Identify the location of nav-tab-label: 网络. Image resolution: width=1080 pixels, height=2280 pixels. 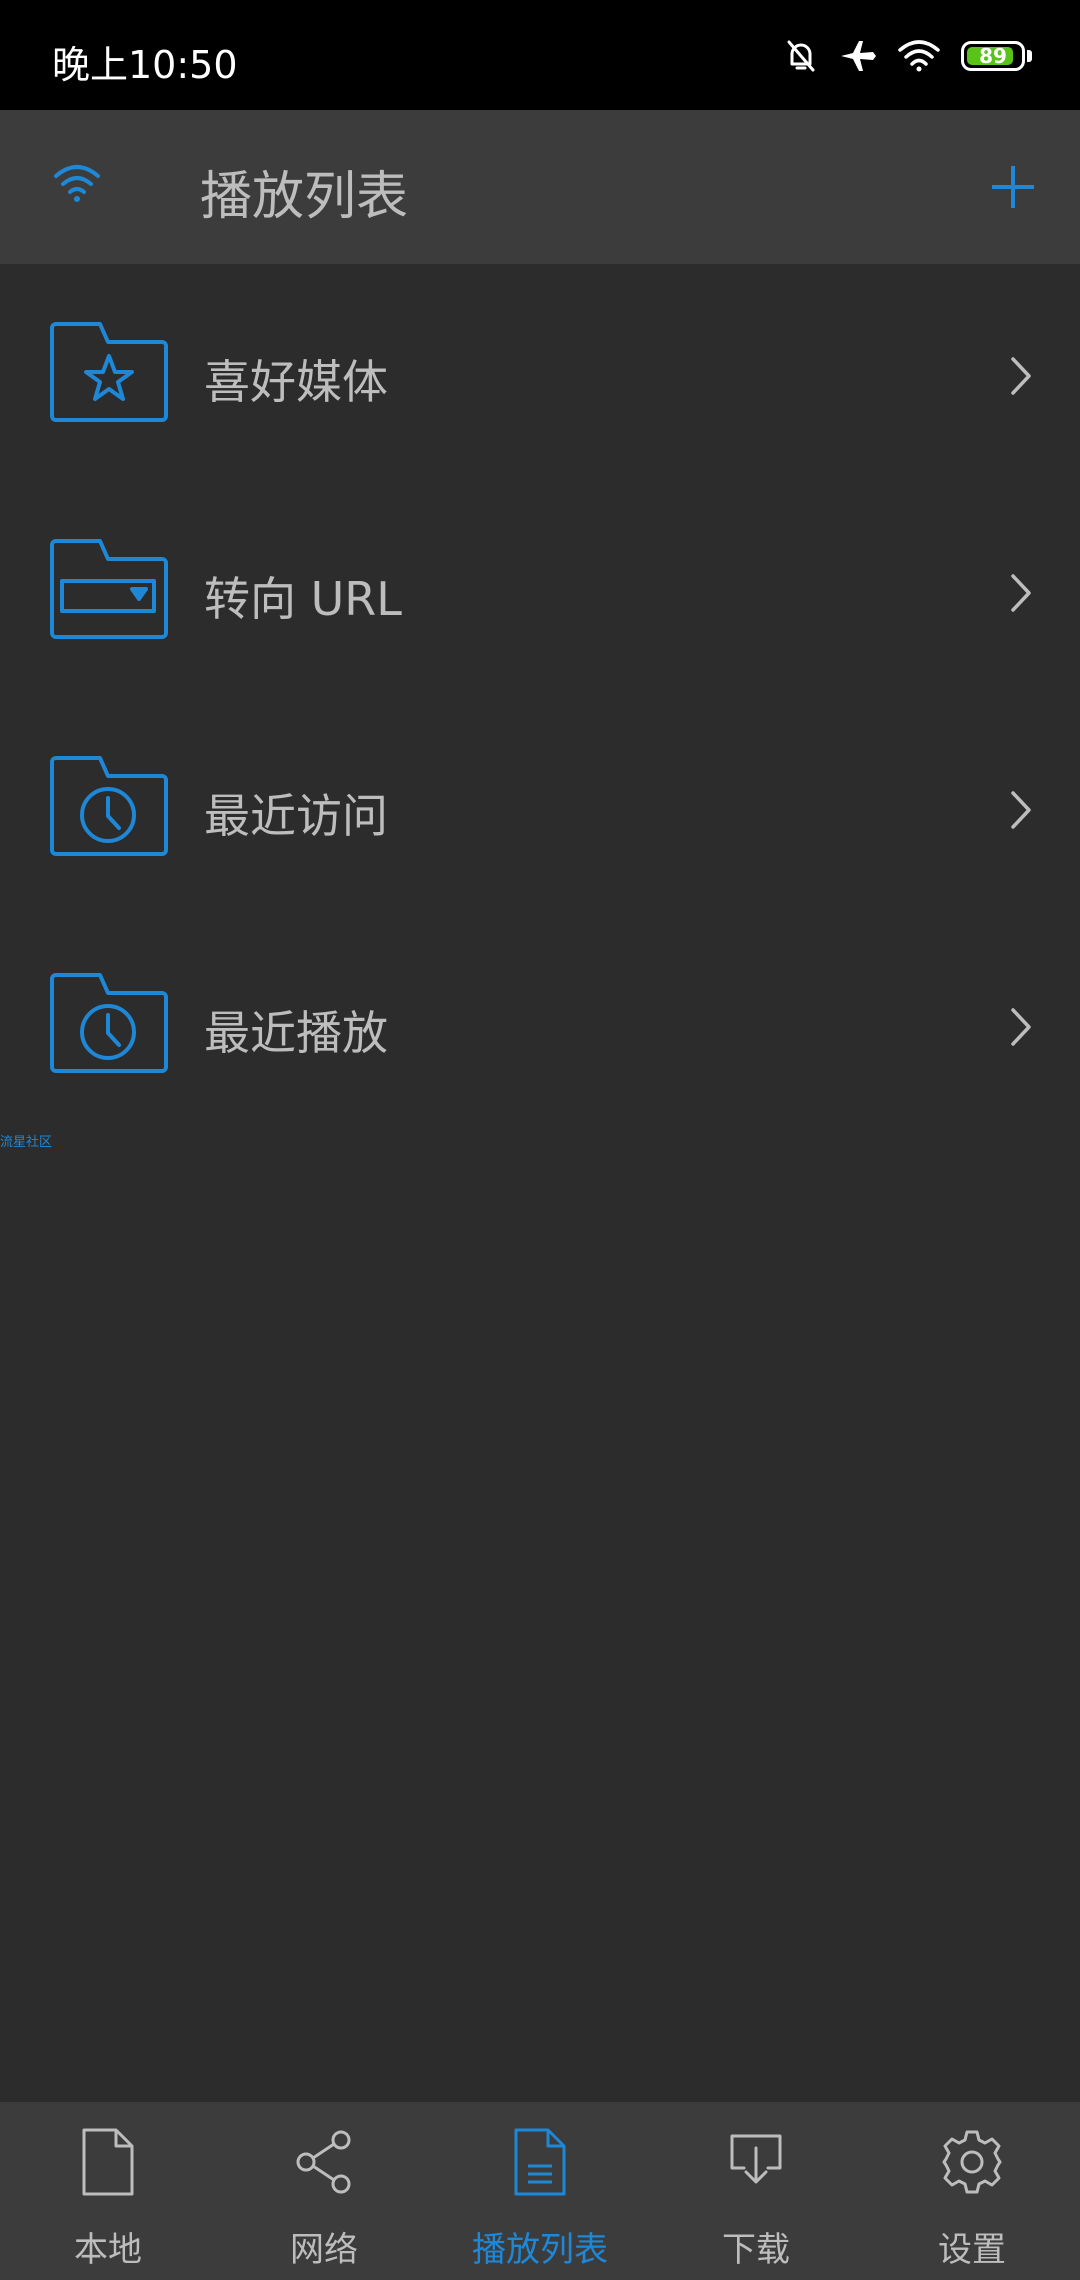
(324, 2250).